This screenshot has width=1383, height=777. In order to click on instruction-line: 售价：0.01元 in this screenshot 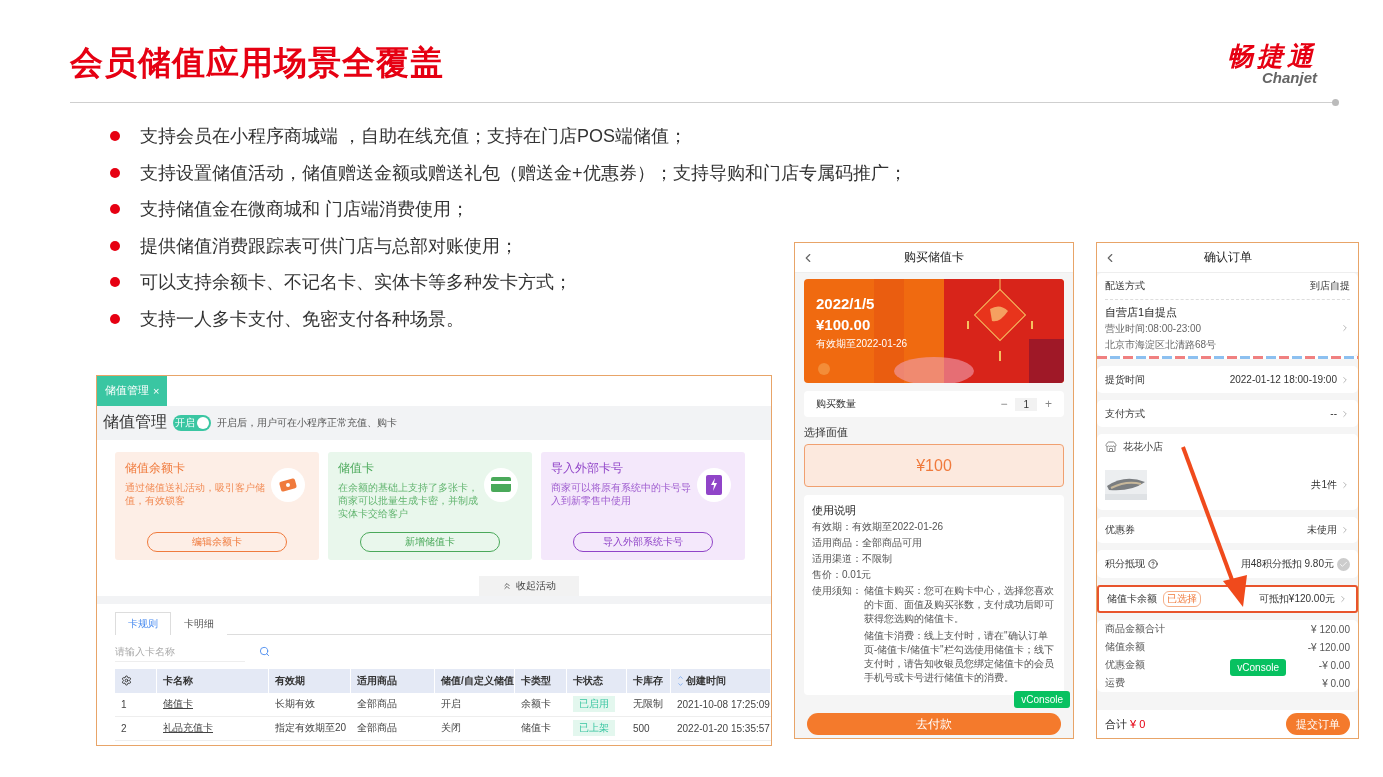, I will do `click(842, 575)`.